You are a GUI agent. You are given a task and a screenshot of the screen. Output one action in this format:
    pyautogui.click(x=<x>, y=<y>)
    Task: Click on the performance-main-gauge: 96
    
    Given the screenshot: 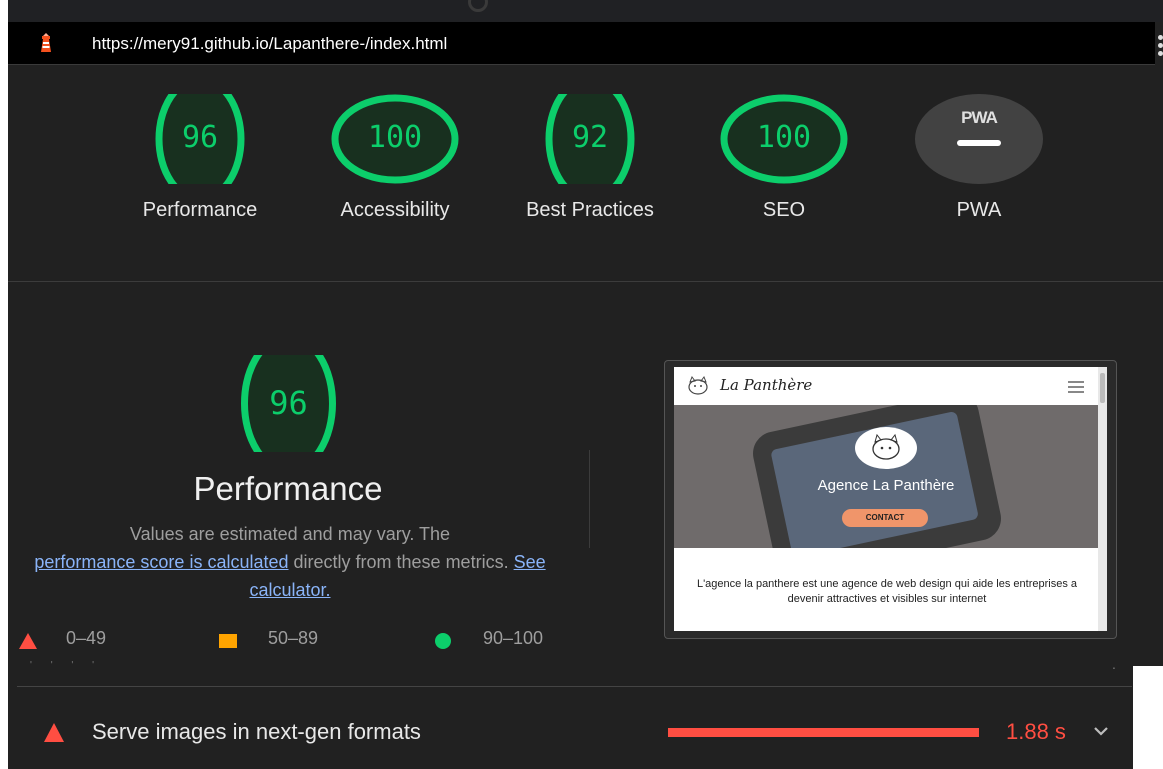 What is the action you would take?
    pyautogui.click(x=288, y=403)
    